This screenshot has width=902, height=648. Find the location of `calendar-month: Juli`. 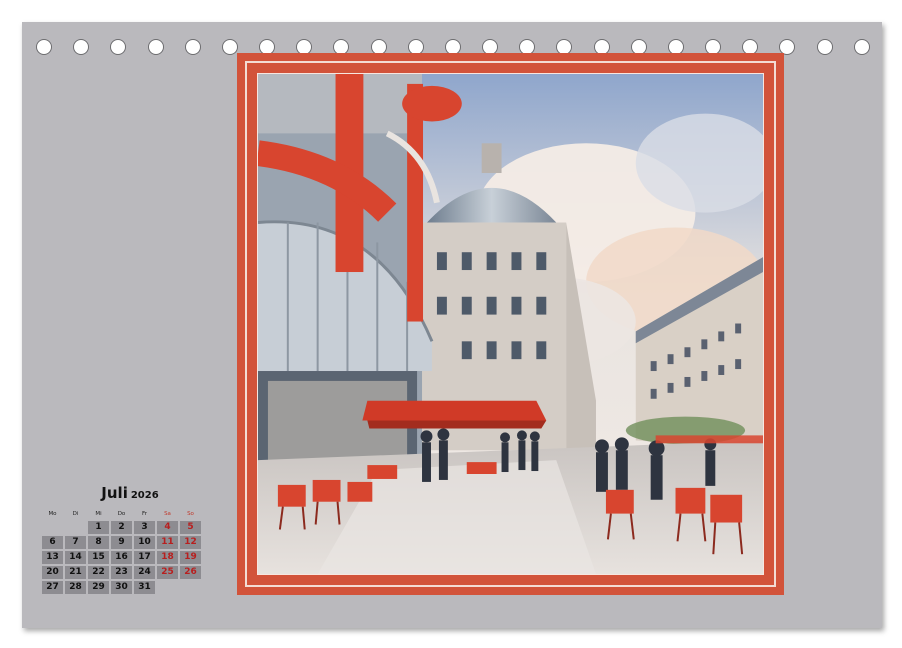

calendar-month: Juli is located at coordinates (114, 493).